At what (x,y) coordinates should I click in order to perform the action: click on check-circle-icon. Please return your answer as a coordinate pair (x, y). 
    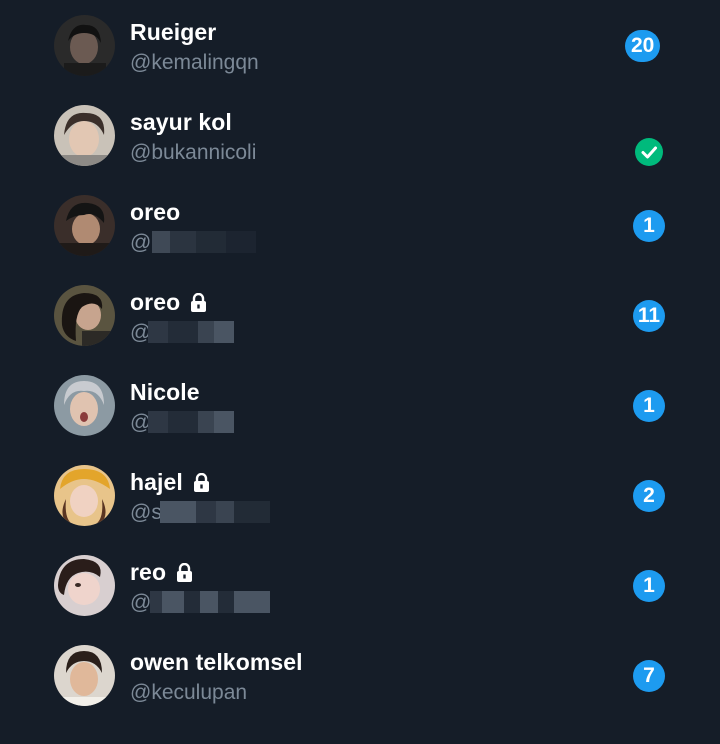
    Looking at the image, I should click on (649, 152).